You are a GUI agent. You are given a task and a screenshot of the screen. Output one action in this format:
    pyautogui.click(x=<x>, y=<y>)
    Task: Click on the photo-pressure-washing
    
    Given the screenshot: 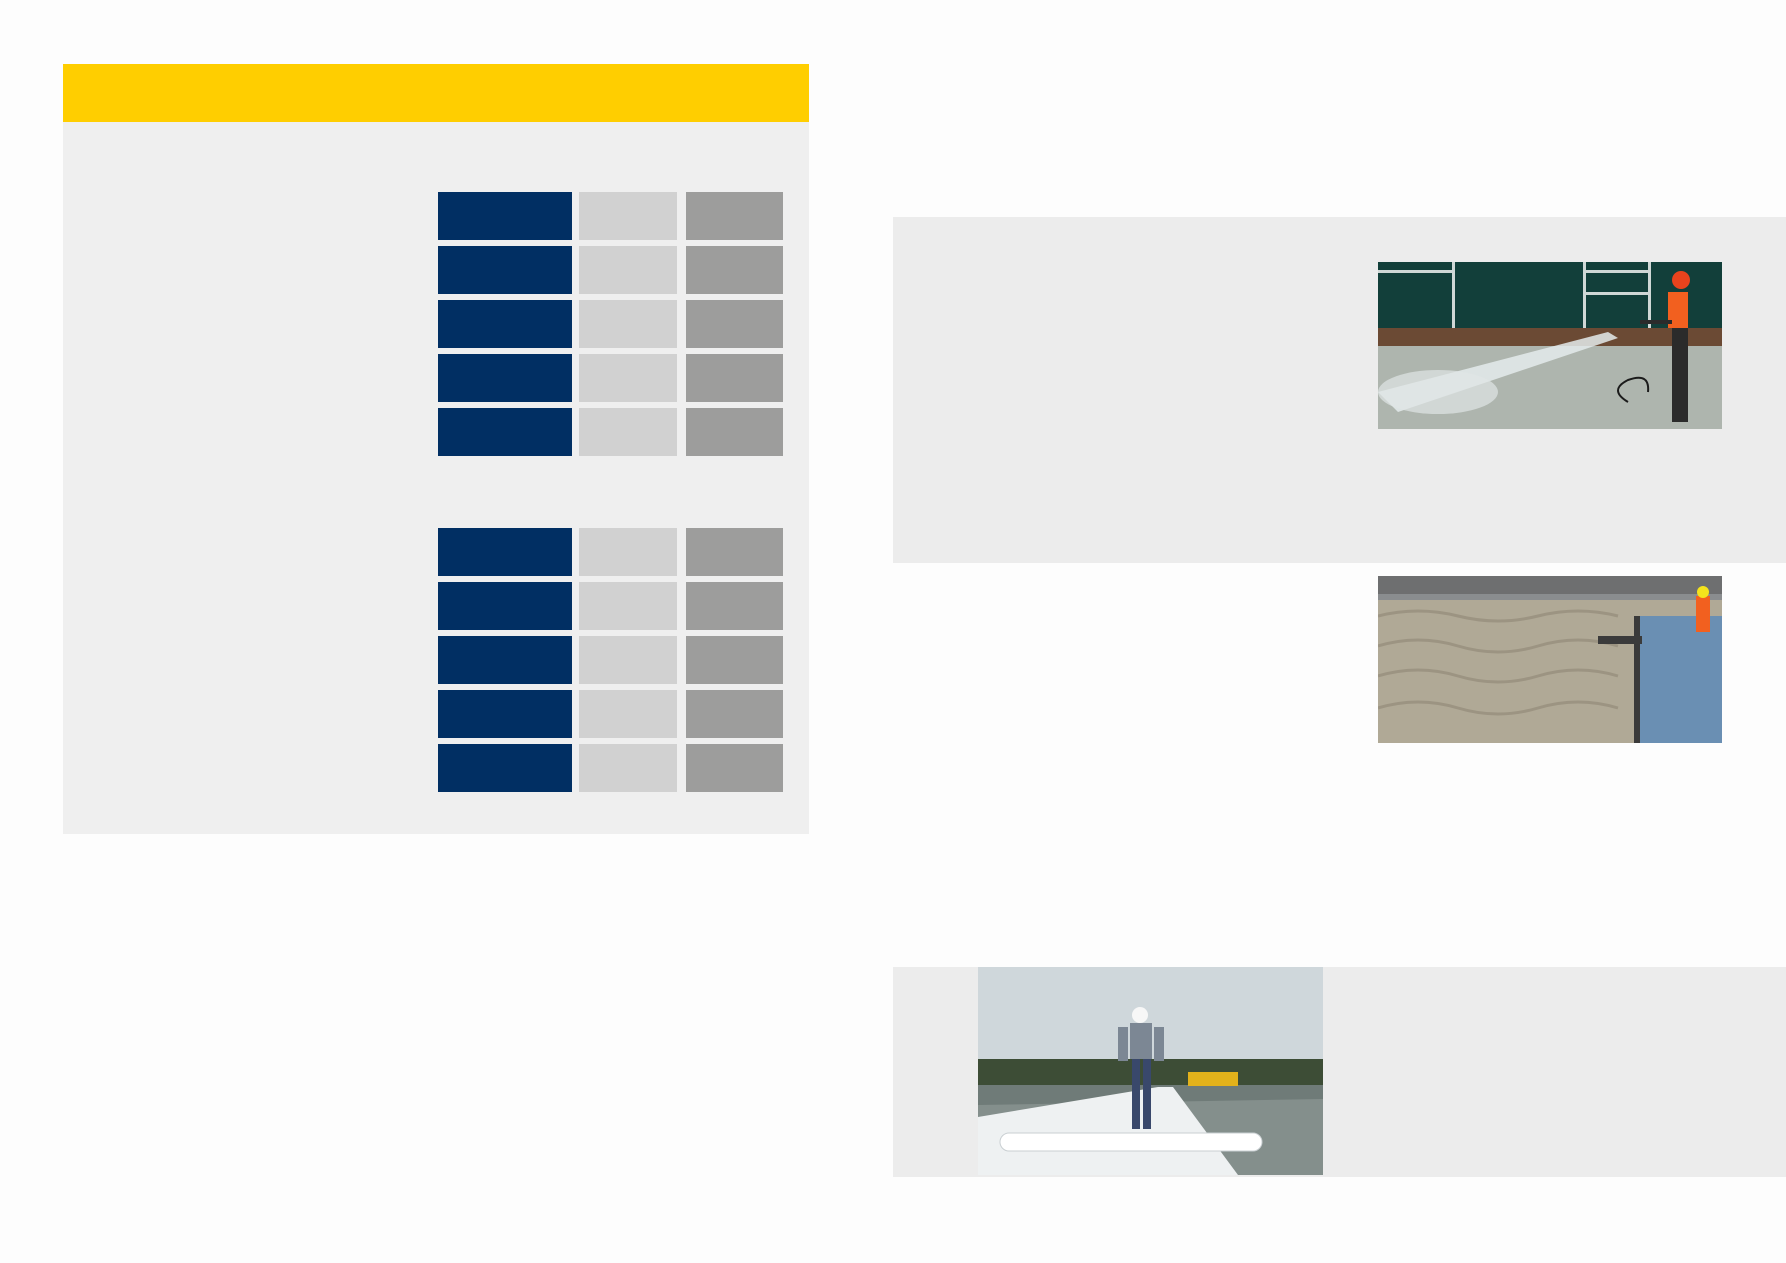 What is the action you would take?
    pyautogui.click(x=1550, y=345)
    